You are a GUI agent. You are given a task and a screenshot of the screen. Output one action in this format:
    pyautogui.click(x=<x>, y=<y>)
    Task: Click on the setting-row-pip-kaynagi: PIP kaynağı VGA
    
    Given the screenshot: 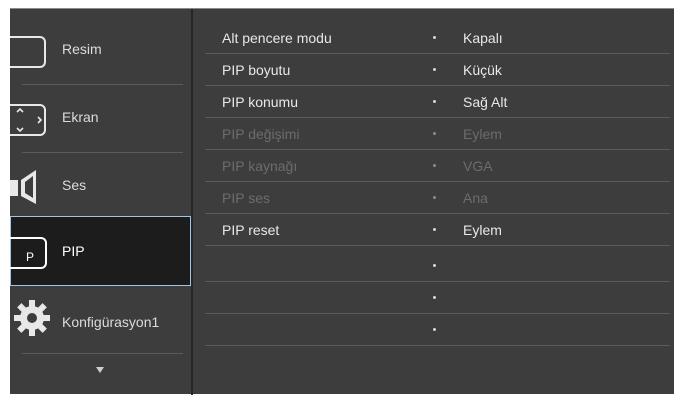 What is the action you would take?
    pyautogui.click(x=433, y=166)
    